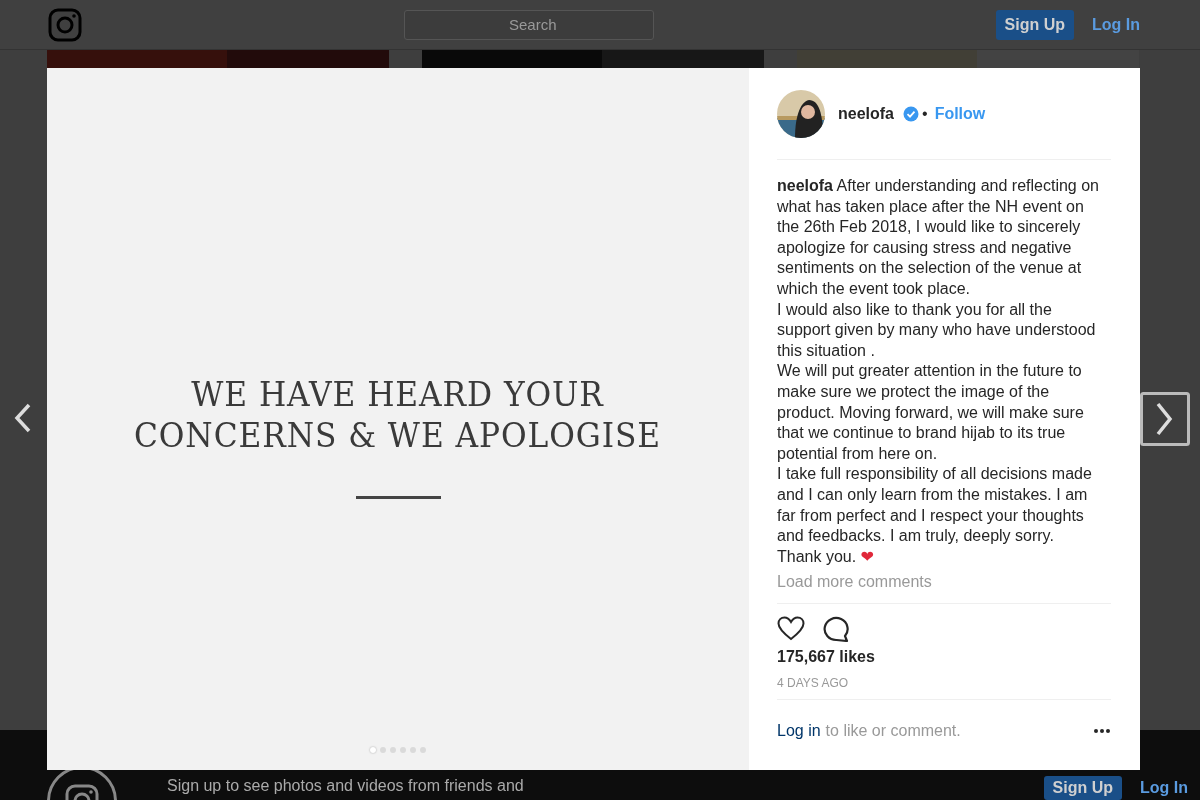 The width and height of the screenshot is (1200, 800). Describe the element at coordinates (345, 786) in the screenshot. I see `signup-prompt: Sign up to see photos and videos from friends and` at that location.